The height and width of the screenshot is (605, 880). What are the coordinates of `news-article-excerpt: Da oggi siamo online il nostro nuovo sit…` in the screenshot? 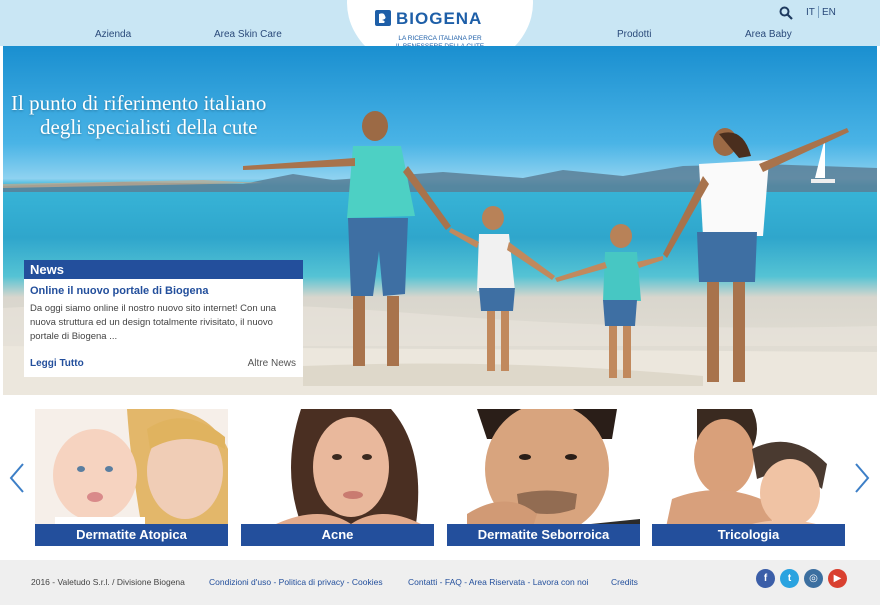 It's located at (153, 322).